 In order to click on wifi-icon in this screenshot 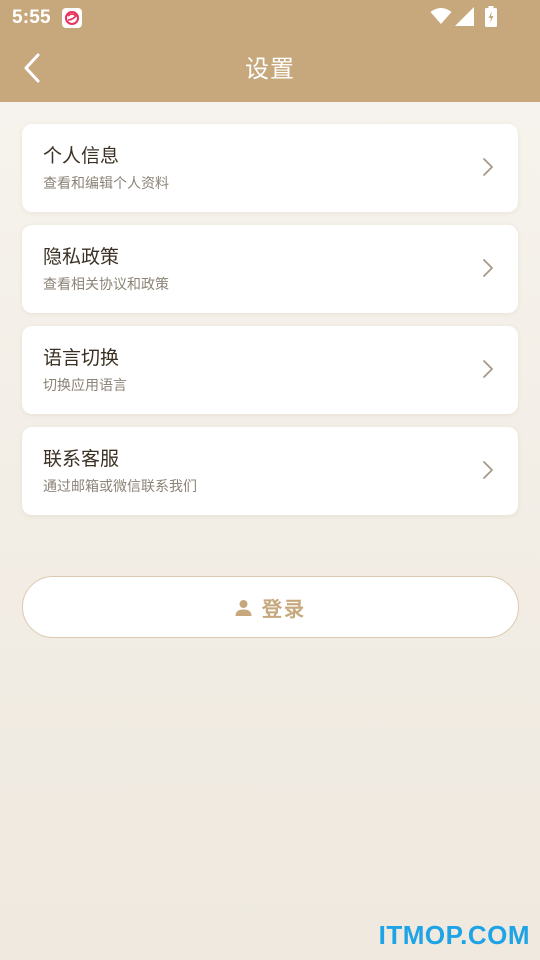, I will do `click(441, 18)`.